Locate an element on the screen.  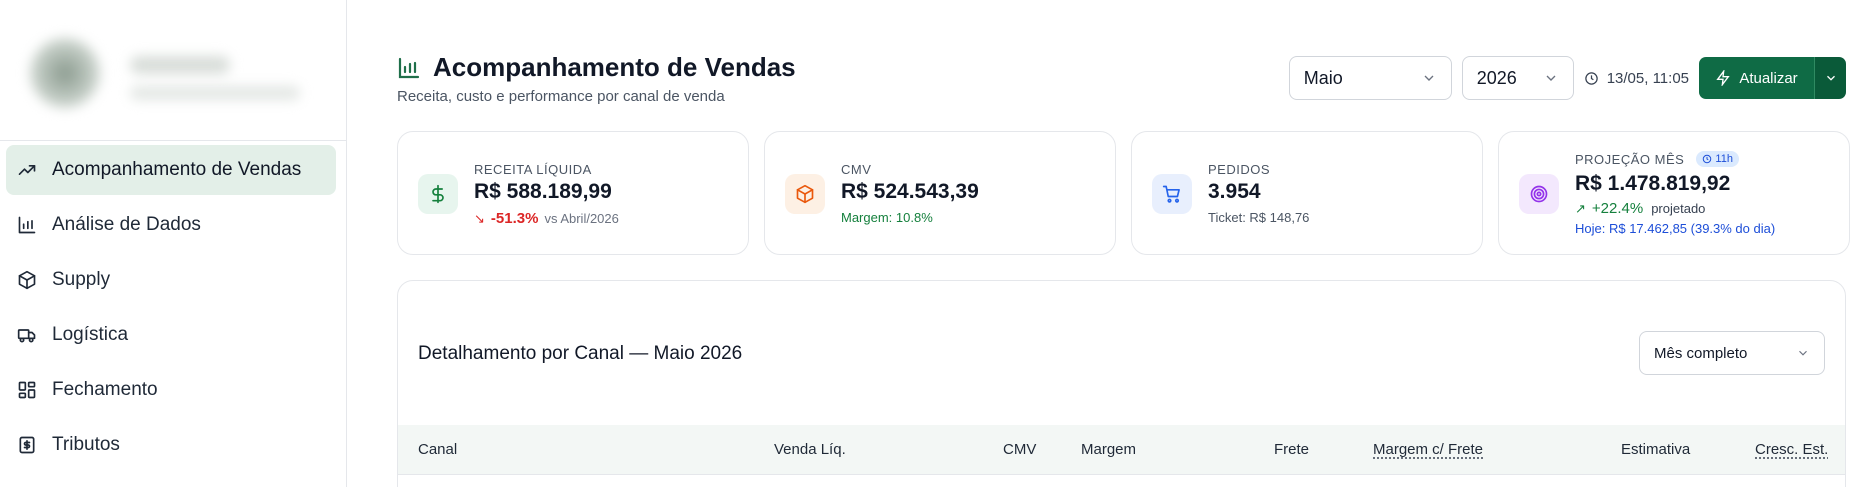
period-select-value: Mês completo is located at coordinates (1701, 353).